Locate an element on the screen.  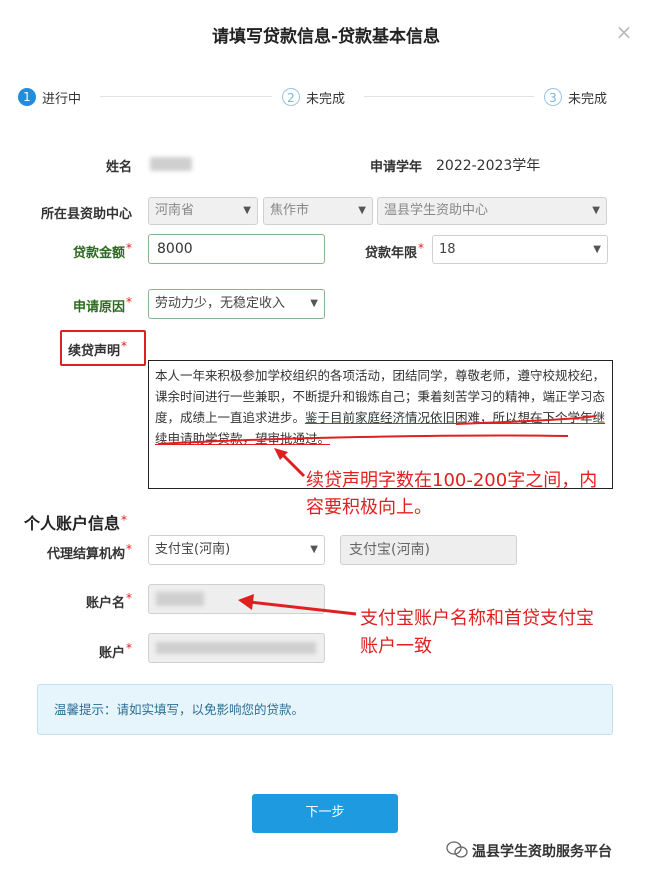
statement-label: 续贷声明* is located at coordinates (98, 349).